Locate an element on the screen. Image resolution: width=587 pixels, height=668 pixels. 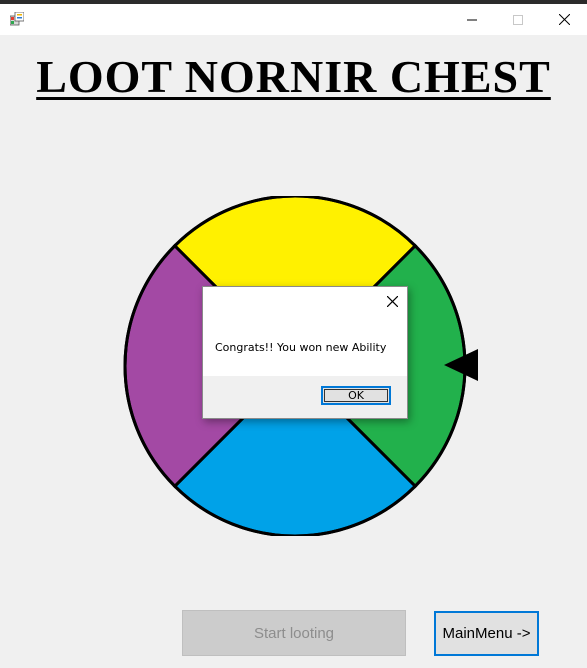
page-title: LOOT NORNIR CHEST is located at coordinates (293, 76).